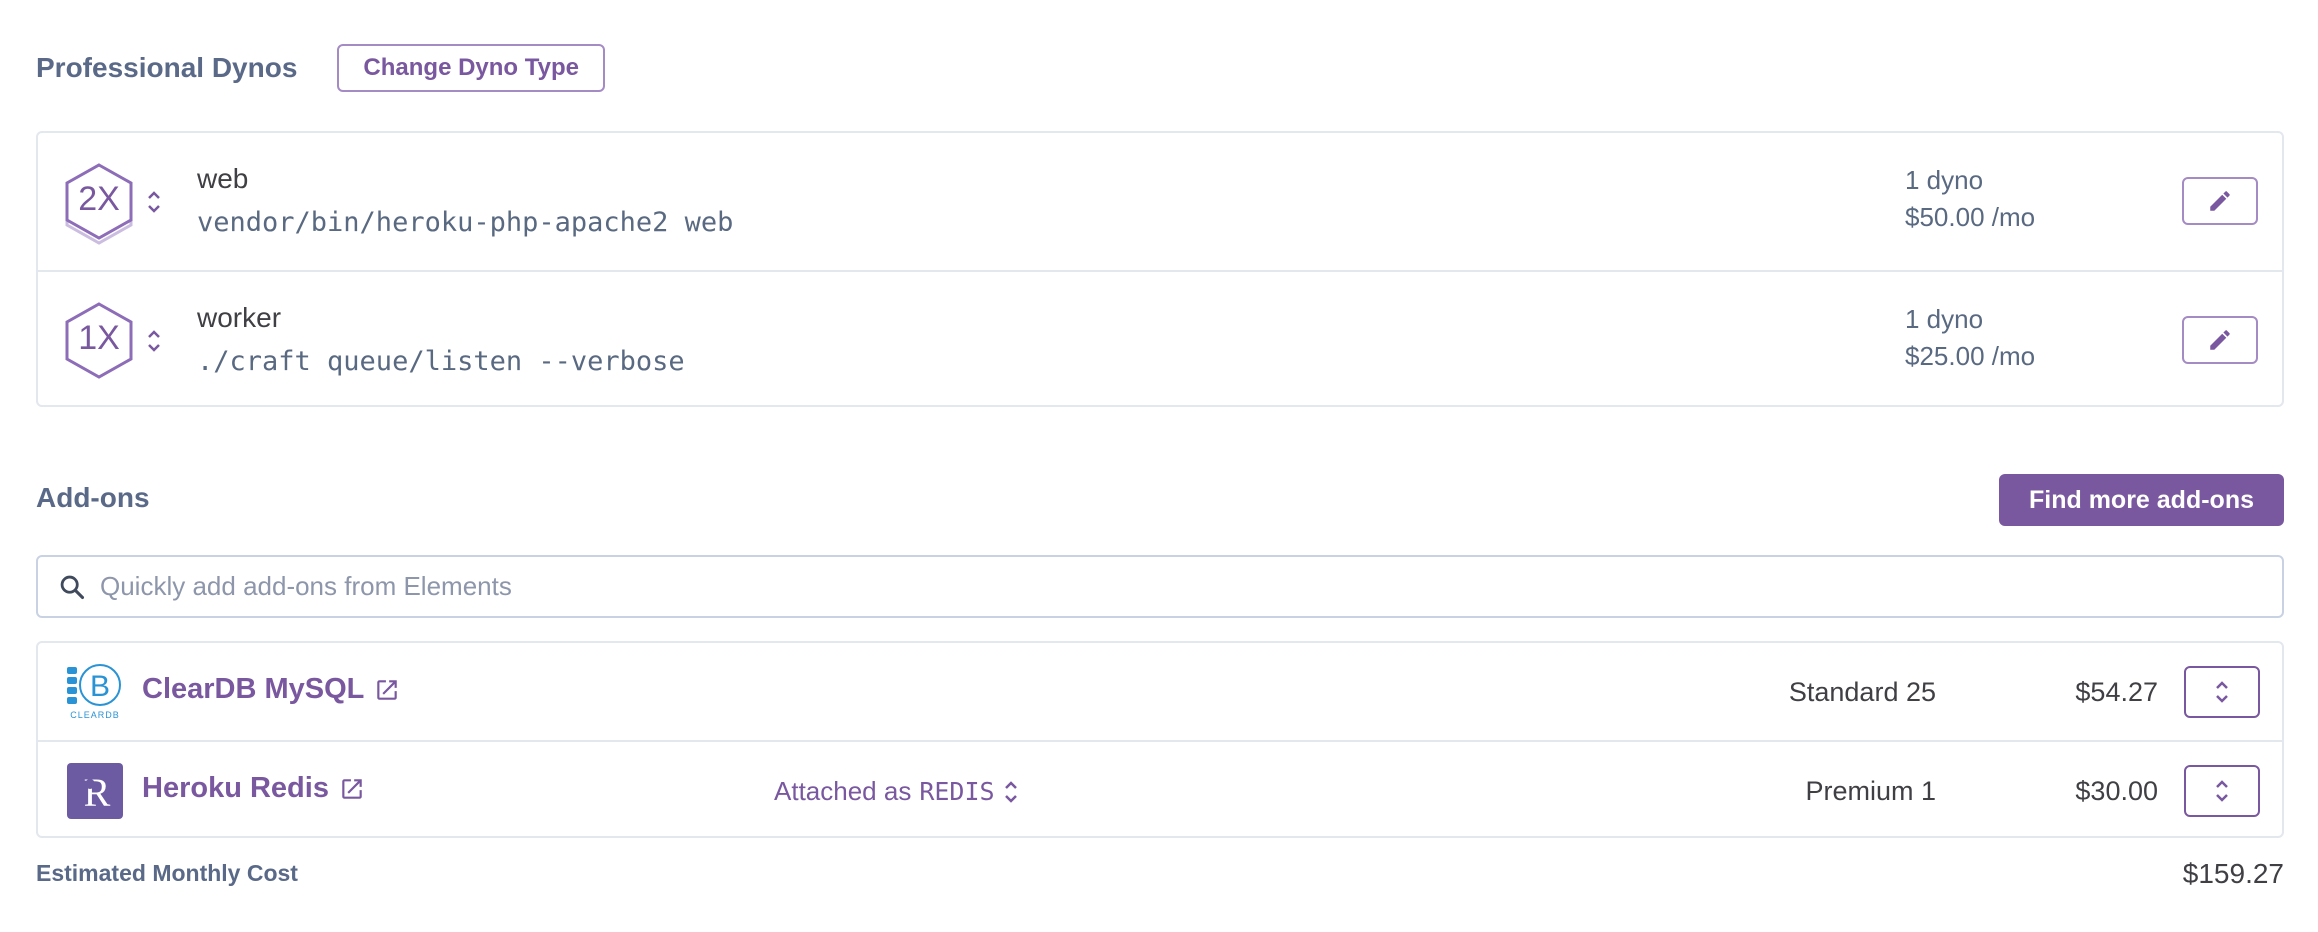 Image resolution: width=2318 pixels, height=932 pixels. I want to click on estimated-cost-label: Estimated Monthly Cost, so click(167, 873).